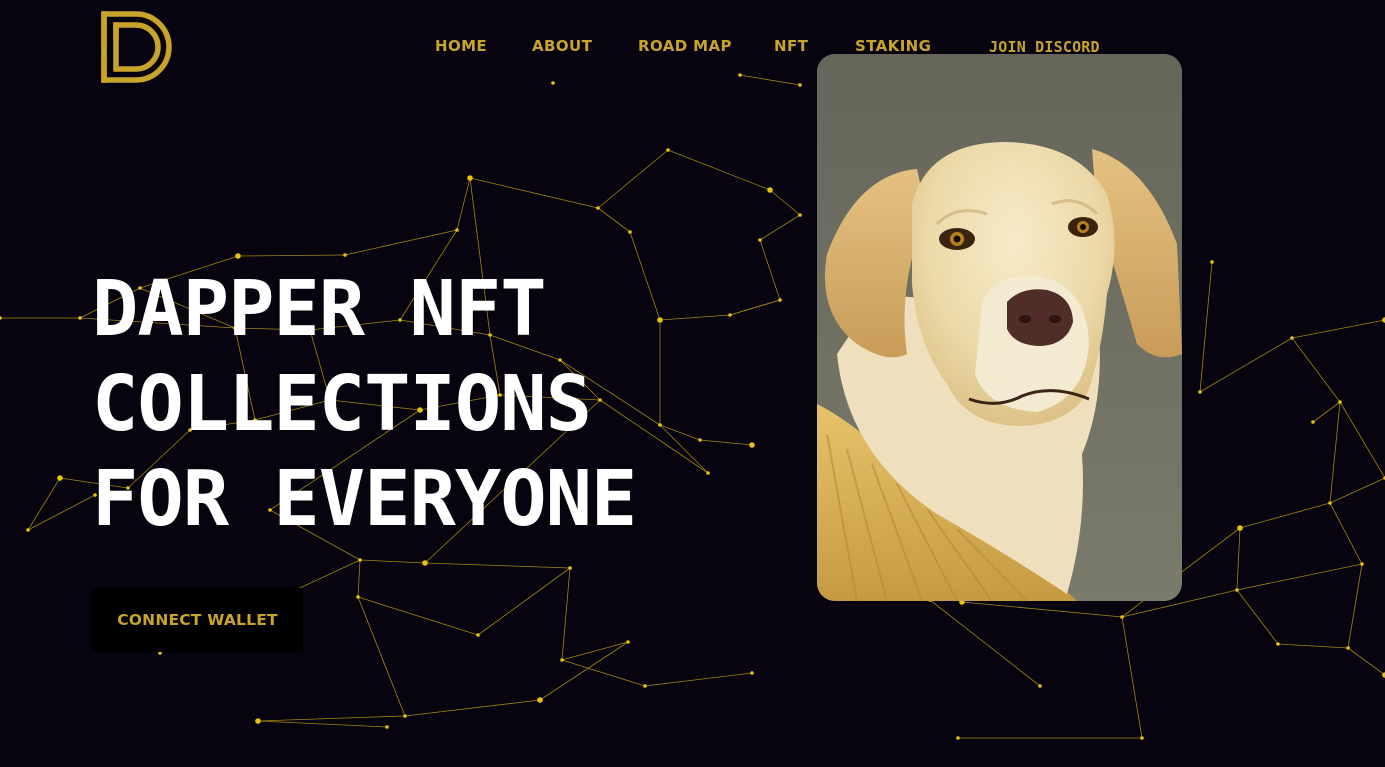 The height and width of the screenshot is (767, 1385). What do you see at coordinates (197, 620) in the screenshot?
I see `connect-wallet-button: CONNECT WALLET` at bounding box center [197, 620].